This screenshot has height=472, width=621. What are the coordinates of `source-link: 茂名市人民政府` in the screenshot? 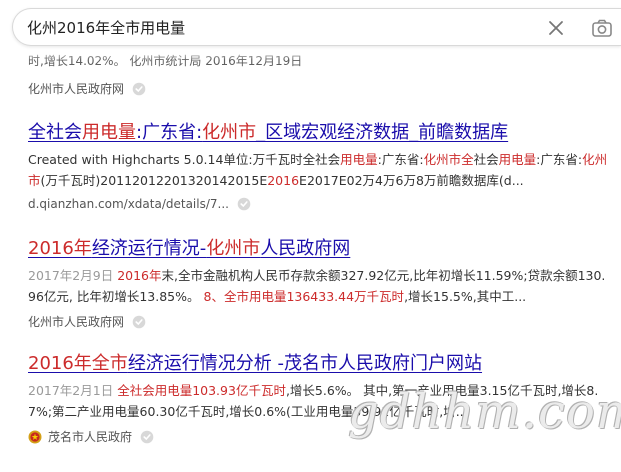 It's located at (90, 436).